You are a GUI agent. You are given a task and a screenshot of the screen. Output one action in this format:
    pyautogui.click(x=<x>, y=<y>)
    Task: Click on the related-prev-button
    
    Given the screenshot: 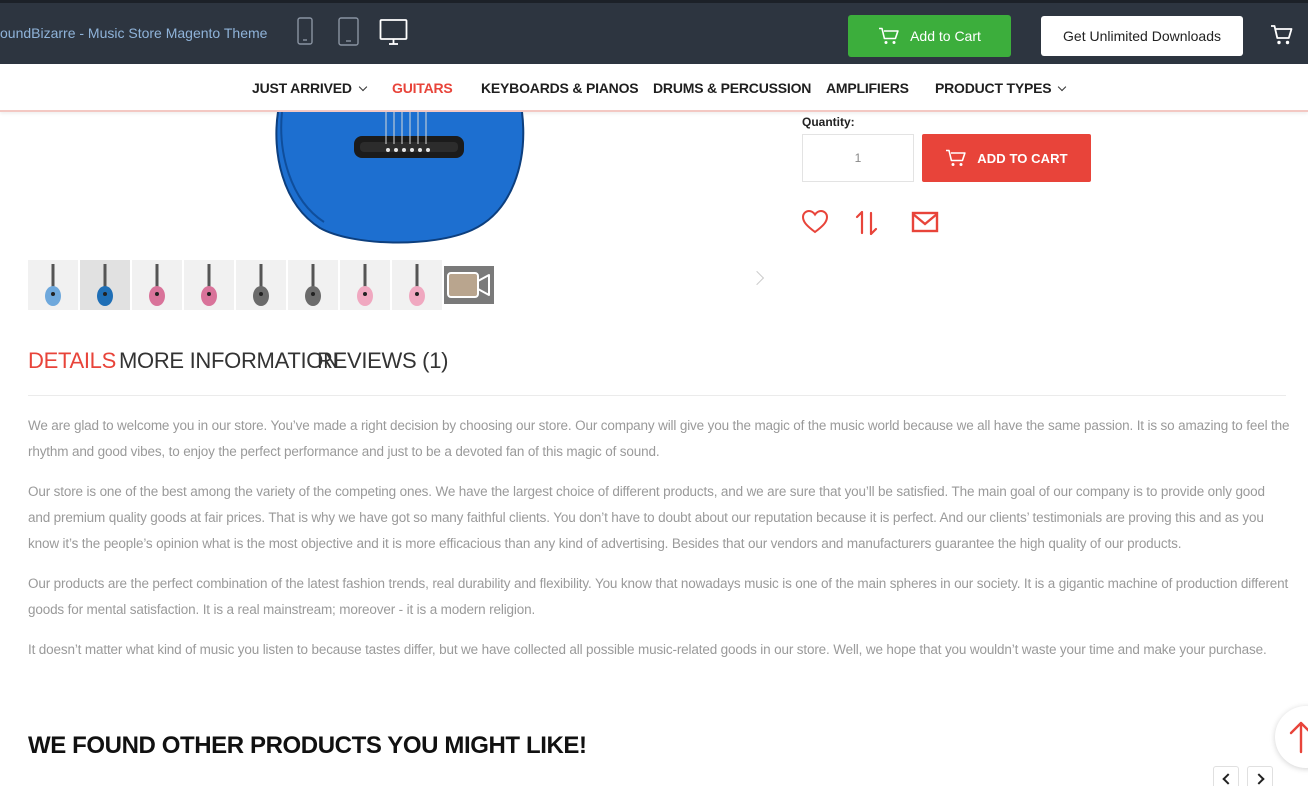 What is the action you would take?
    pyautogui.click(x=1226, y=776)
    